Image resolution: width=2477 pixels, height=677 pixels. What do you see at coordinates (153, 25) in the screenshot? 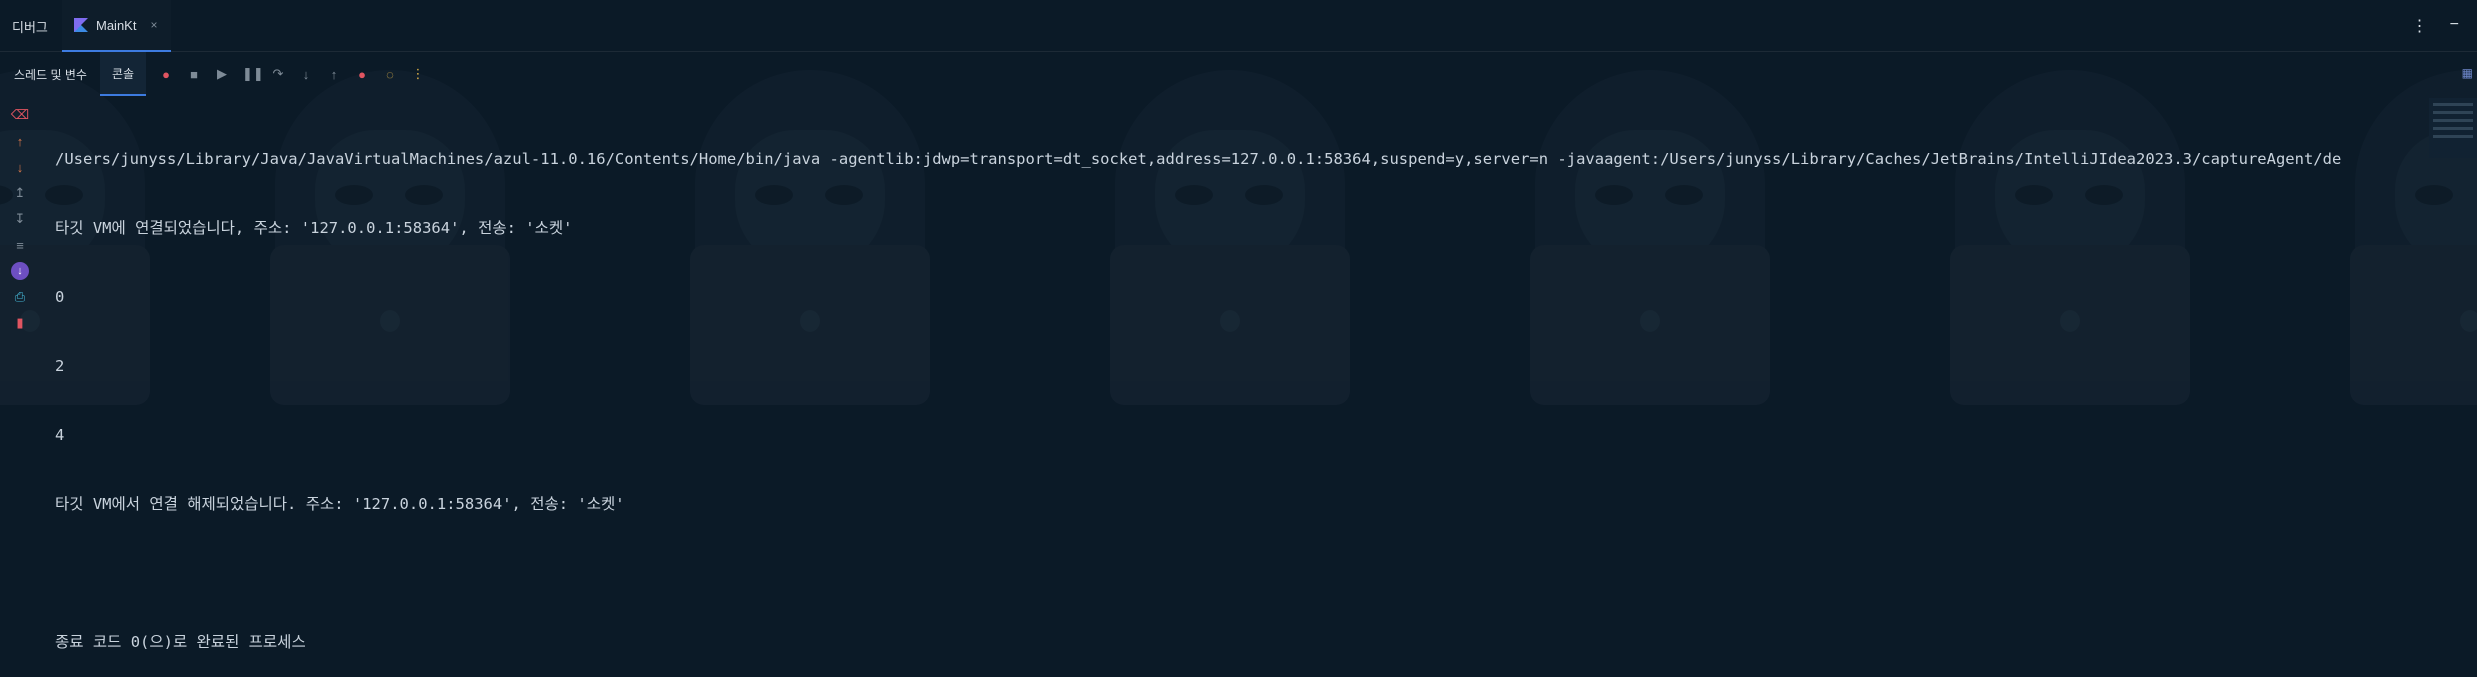
I see `close-icon: ×` at bounding box center [153, 25].